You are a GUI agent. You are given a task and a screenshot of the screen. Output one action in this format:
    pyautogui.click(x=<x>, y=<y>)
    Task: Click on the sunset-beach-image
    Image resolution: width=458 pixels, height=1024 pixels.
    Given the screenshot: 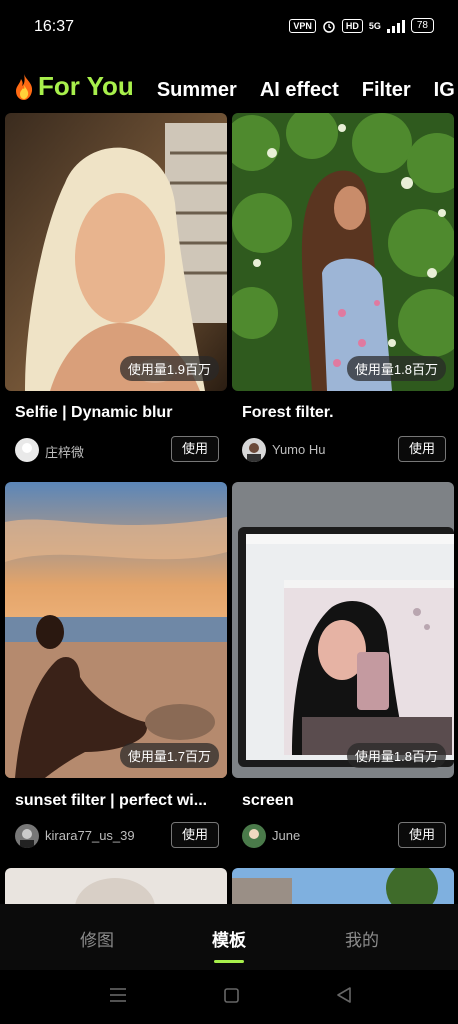 What is the action you would take?
    pyautogui.click(x=116, y=630)
    